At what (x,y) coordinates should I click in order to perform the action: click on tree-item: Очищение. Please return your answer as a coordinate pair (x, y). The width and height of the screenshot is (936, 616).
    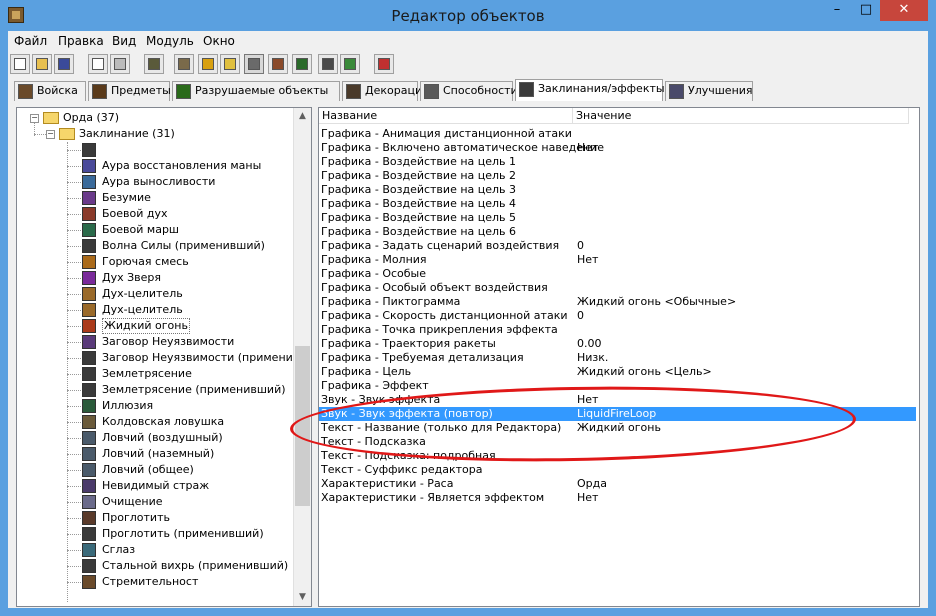
    Looking at the image, I should click on (156, 502).